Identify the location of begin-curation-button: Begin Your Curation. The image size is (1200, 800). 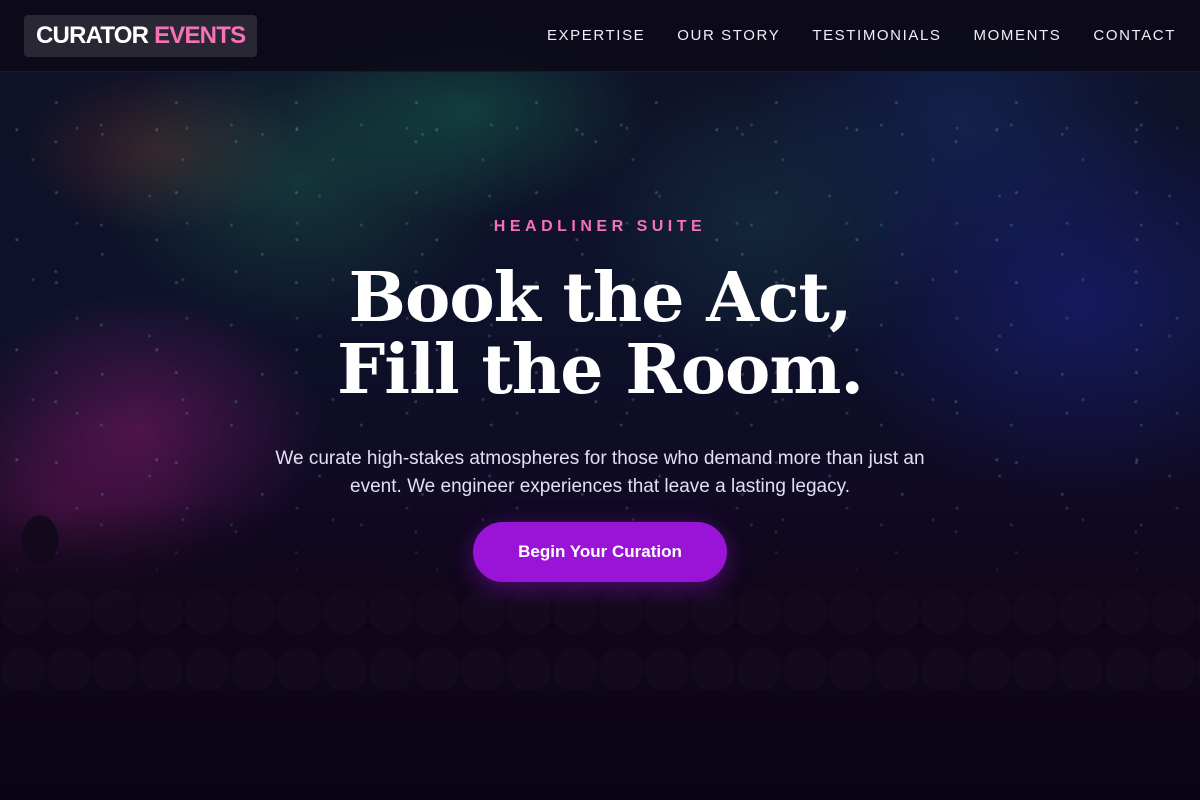
(600, 552).